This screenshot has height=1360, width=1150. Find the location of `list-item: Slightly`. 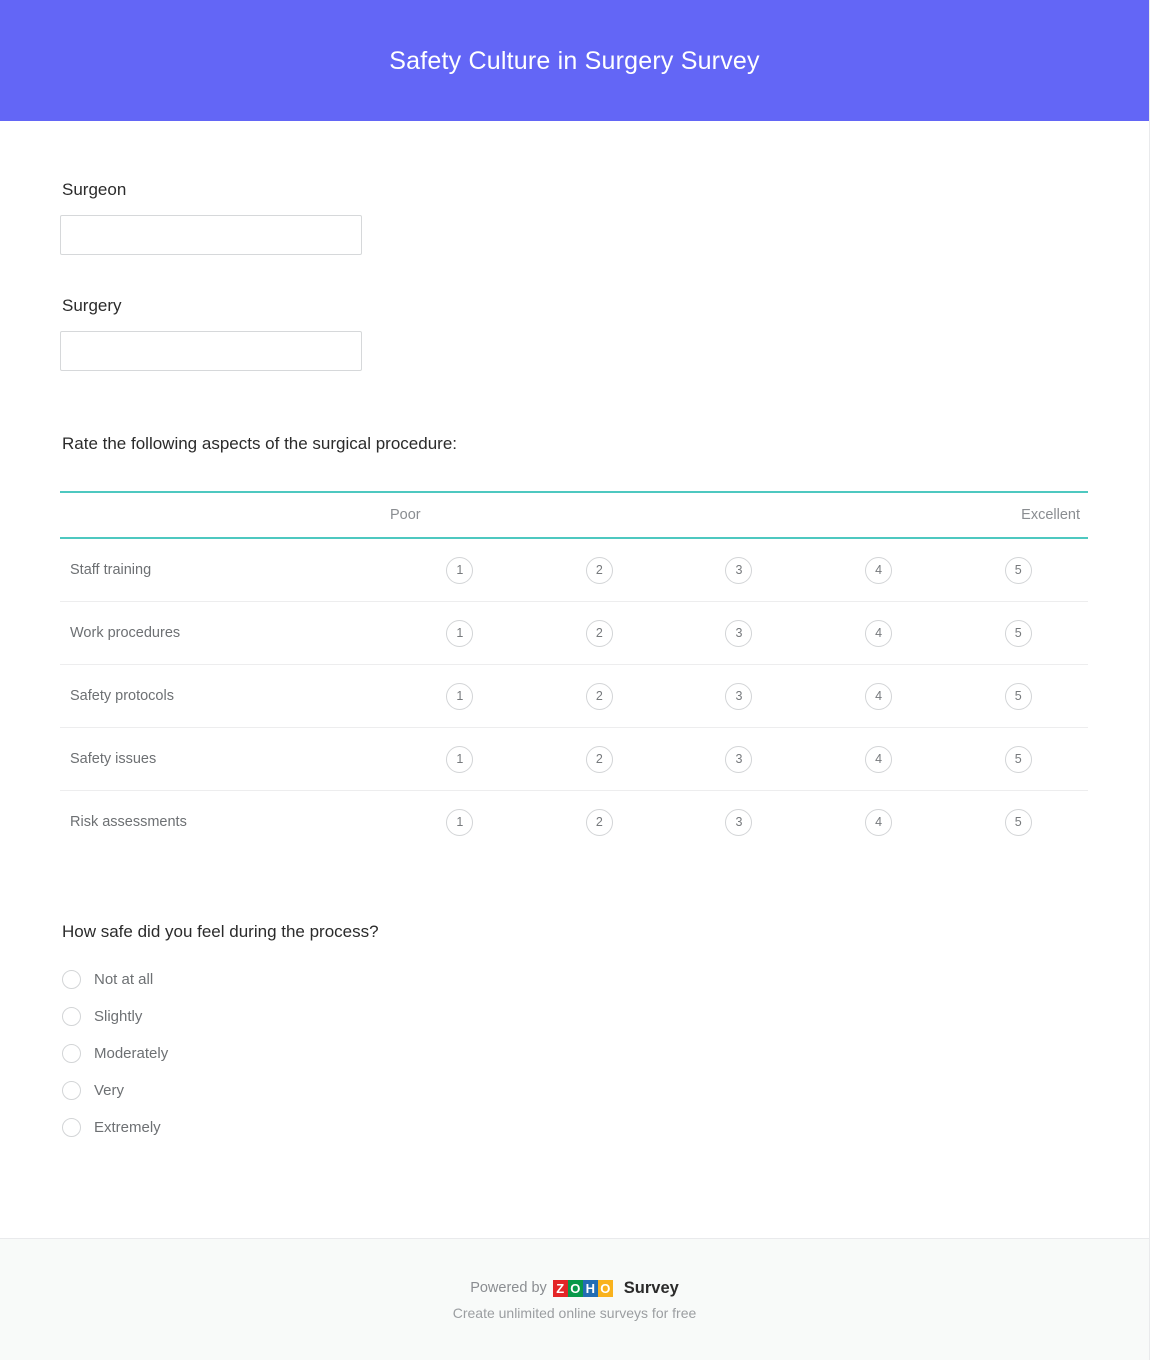

list-item: Slightly is located at coordinates (574, 1016).